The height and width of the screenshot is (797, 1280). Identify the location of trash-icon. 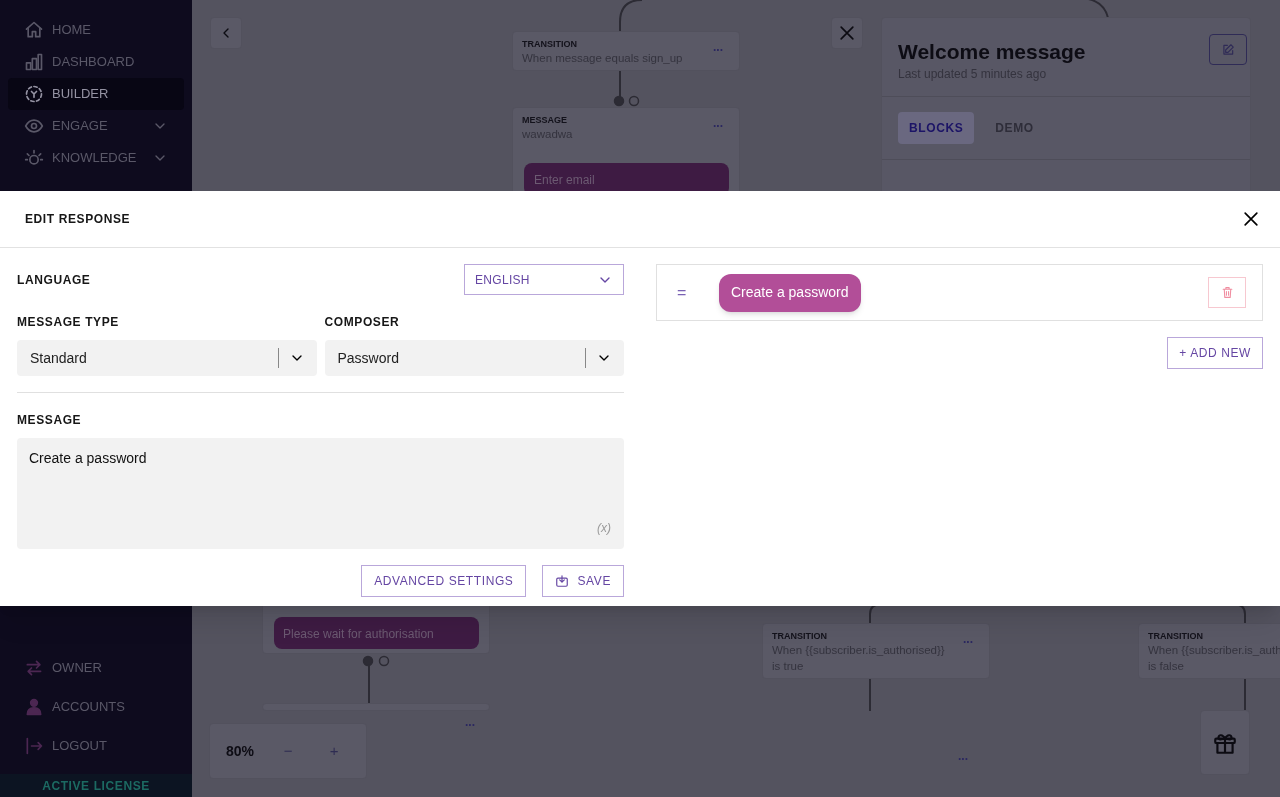
(1227, 292).